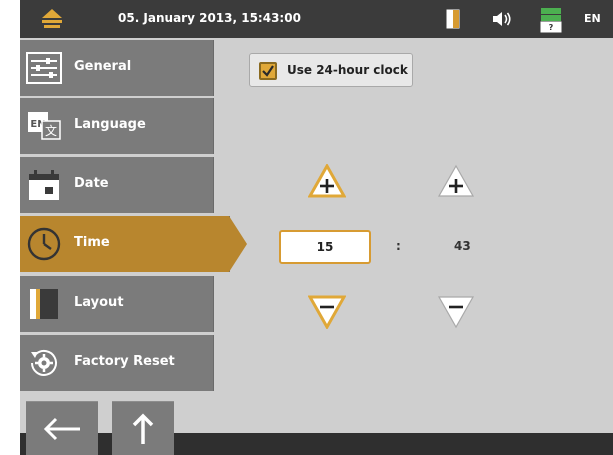 Image resolution: width=613 pixels, height=455 pixels. I want to click on sidebar-item-label: General, so click(103, 66).